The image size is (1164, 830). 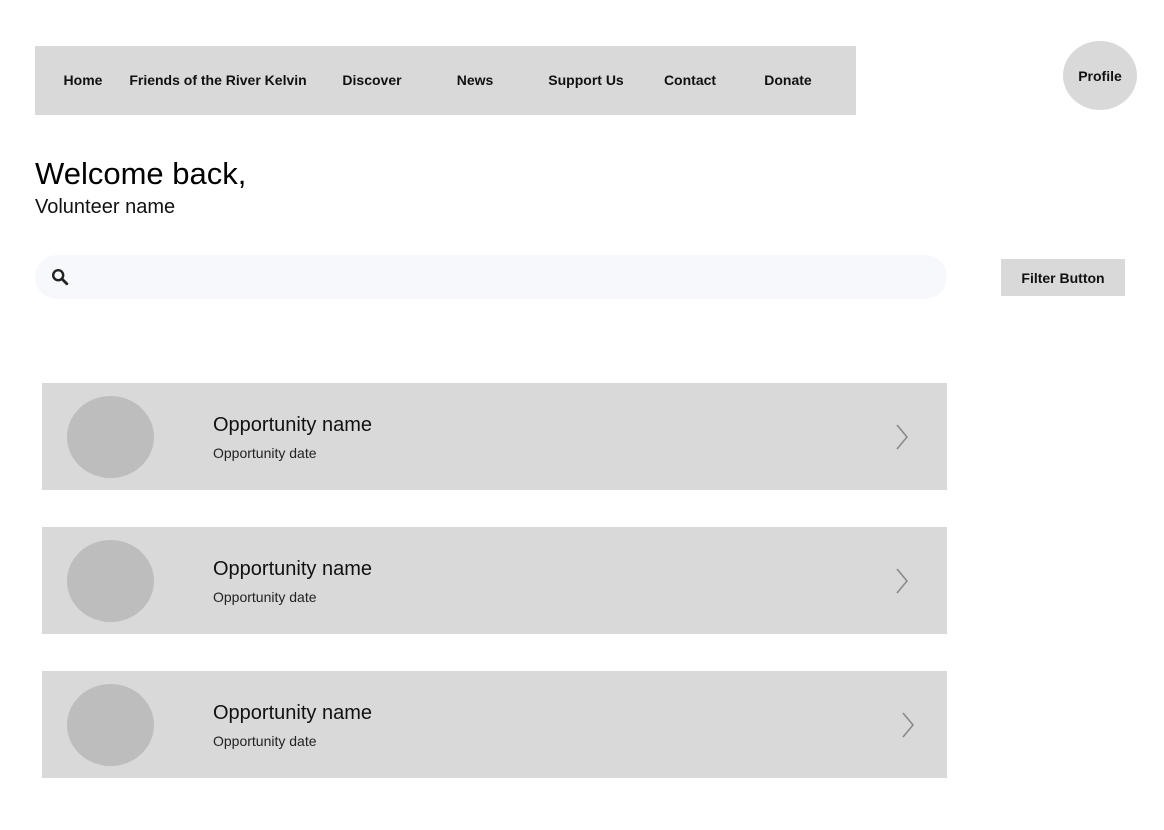 I want to click on nav-item-news: News, so click(x=475, y=80).